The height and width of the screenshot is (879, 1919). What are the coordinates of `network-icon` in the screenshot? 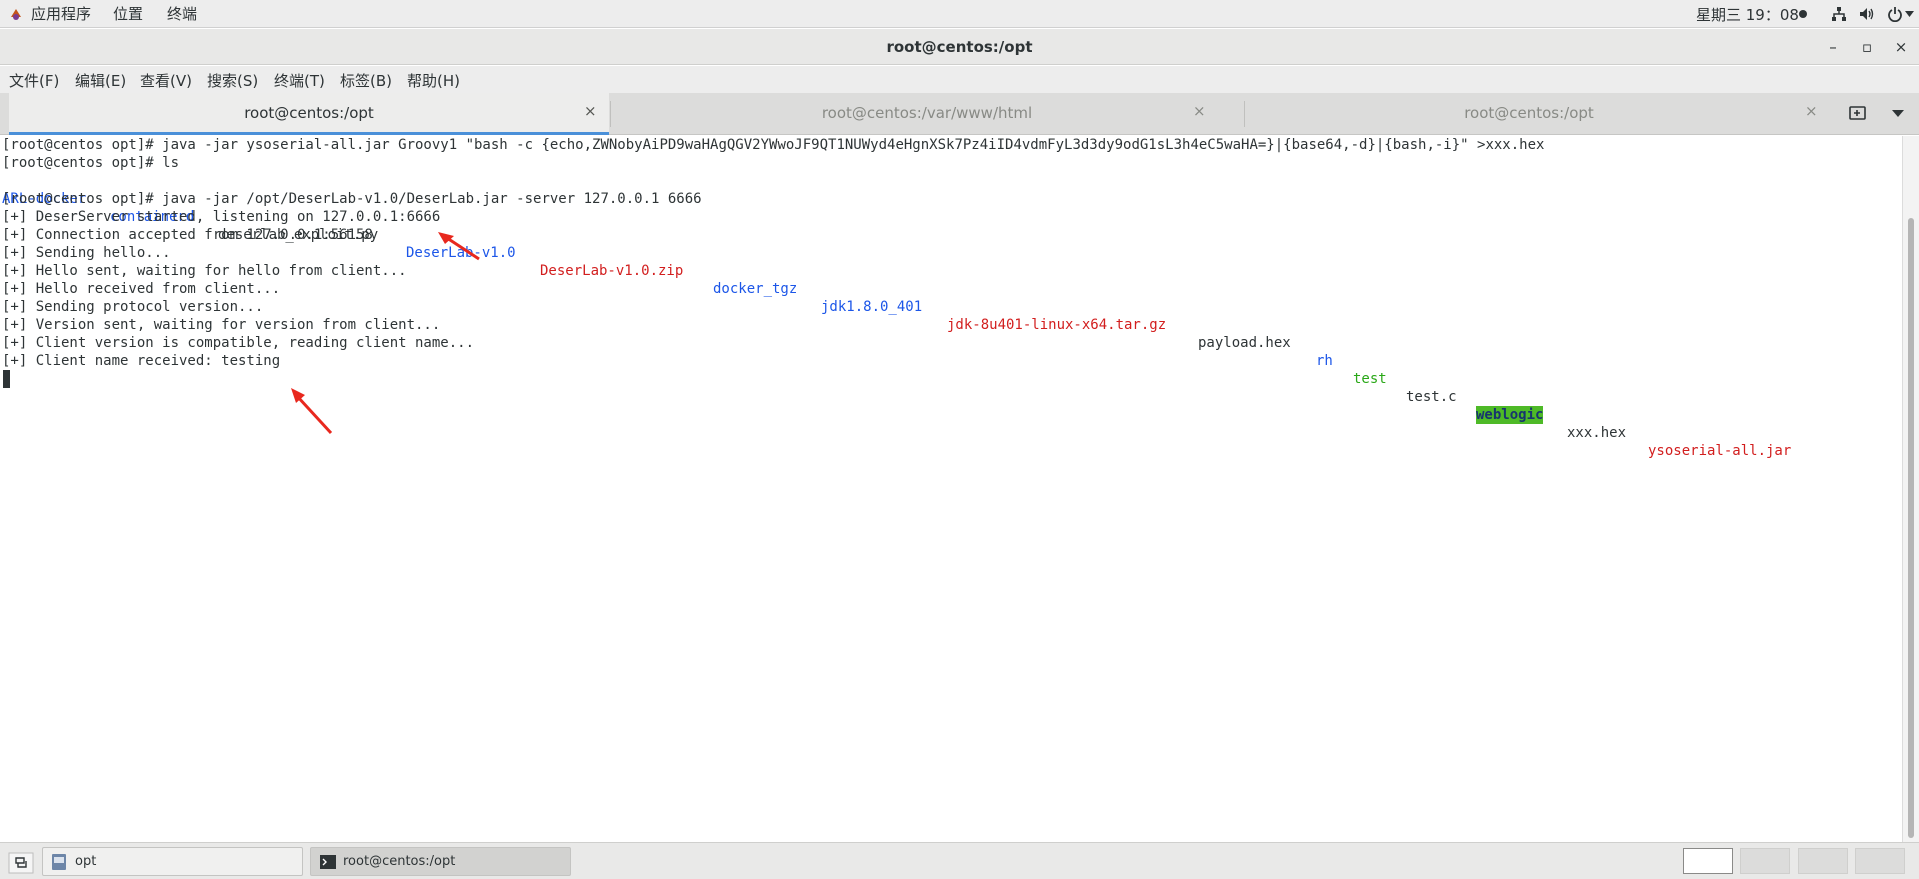 It's located at (1839, 14).